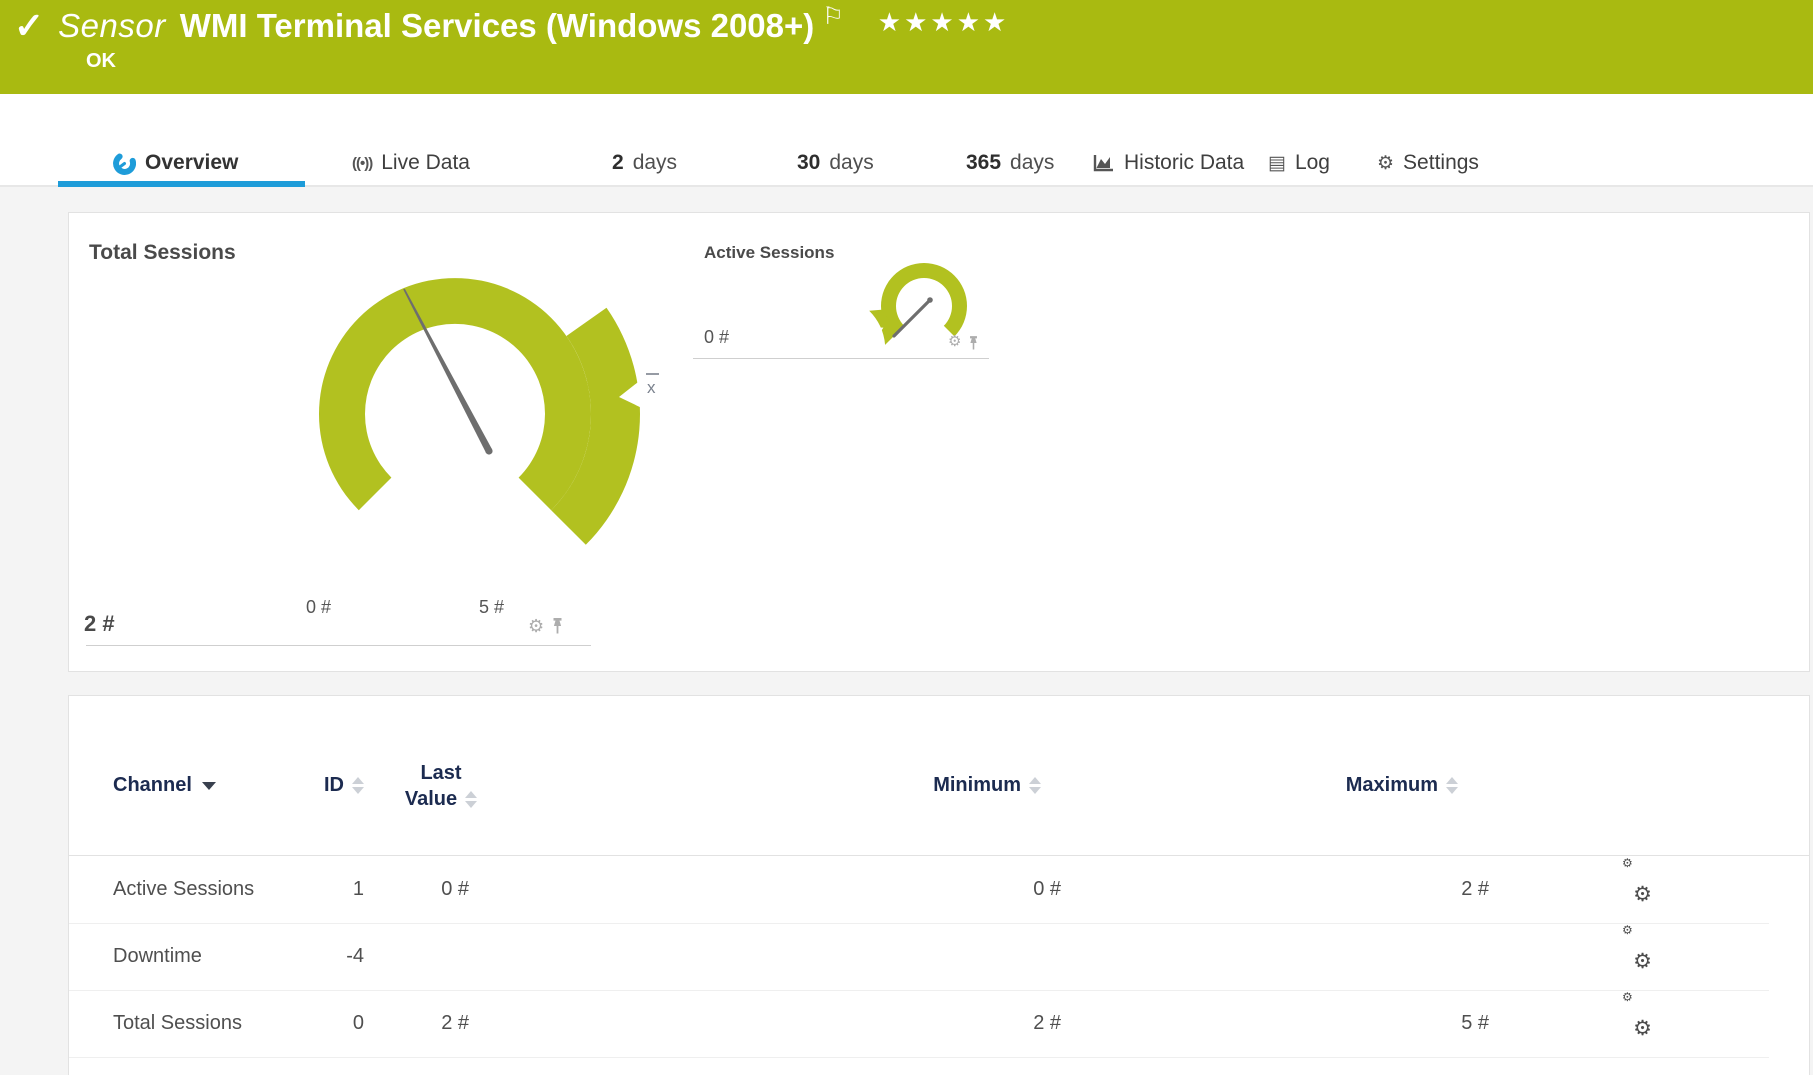 The image size is (1813, 1075). Describe the element at coordinates (112, 25) in the screenshot. I see `object-kind-label: Sensor` at that location.